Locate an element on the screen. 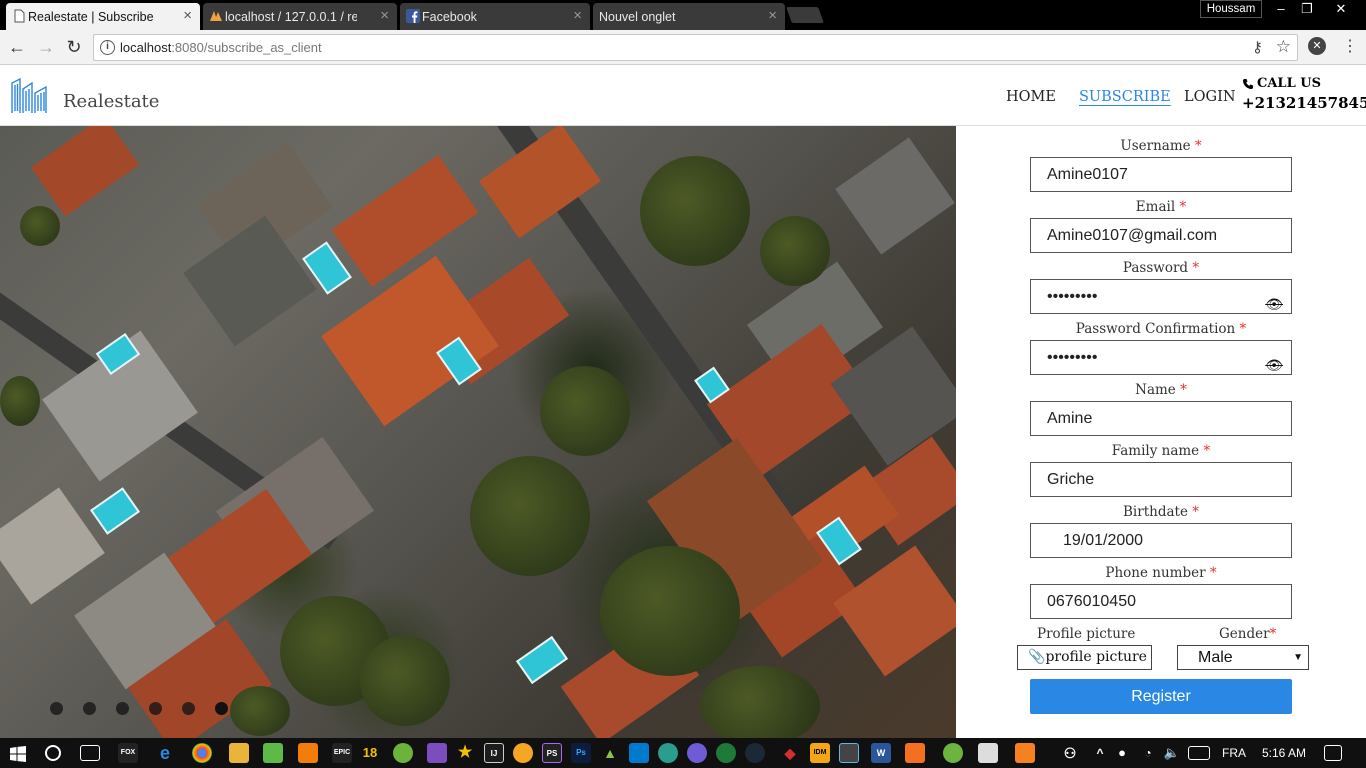  close-window-icon: ✕ is located at coordinates (1341, 9).